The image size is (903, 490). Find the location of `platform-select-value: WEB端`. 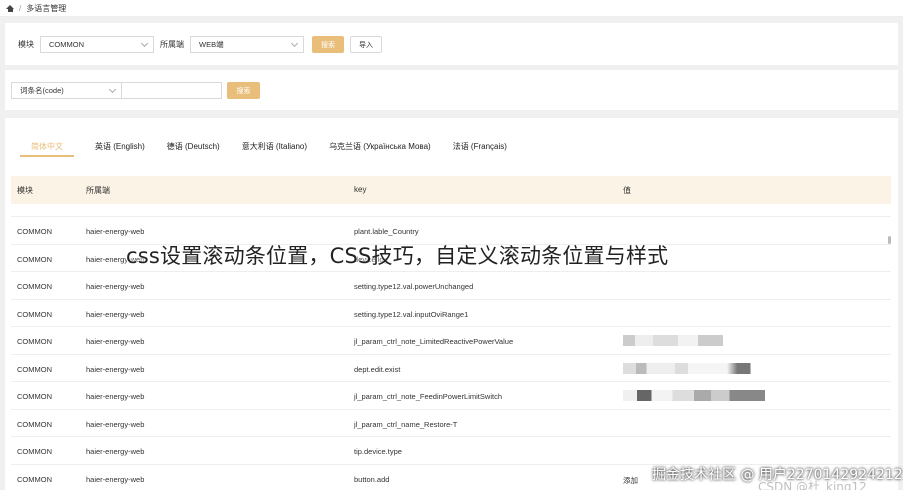

platform-select-value: WEB端 is located at coordinates (211, 44).